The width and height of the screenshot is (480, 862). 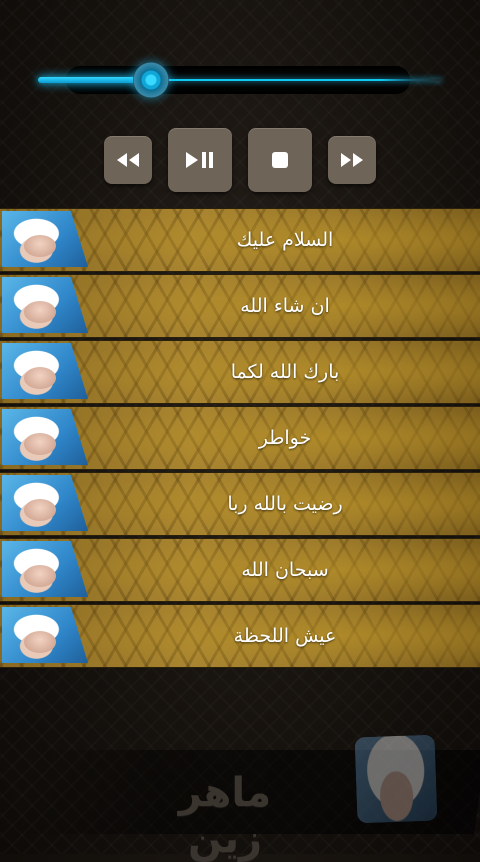 What do you see at coordinates (151, 80) in the screenshot?
I see `seek-thumb` at bounding box center [151, 80].